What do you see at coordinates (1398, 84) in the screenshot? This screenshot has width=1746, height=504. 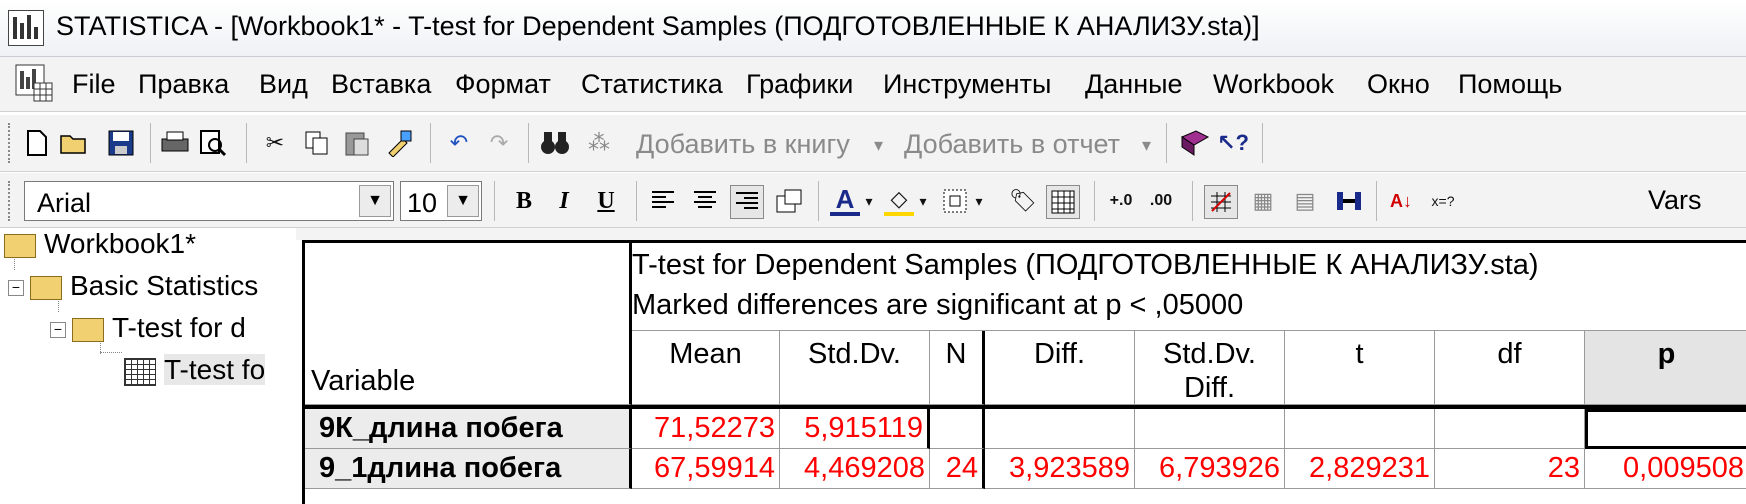 I see `menu-window: Окно` at bounding box center [1398, 84].